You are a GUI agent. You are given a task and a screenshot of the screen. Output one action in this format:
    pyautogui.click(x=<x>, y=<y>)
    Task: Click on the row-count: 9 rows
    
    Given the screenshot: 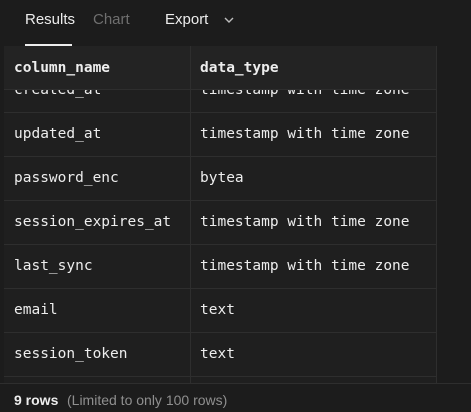 What is the action you would take?
    pyautogui.click(x=36, y=400)
    